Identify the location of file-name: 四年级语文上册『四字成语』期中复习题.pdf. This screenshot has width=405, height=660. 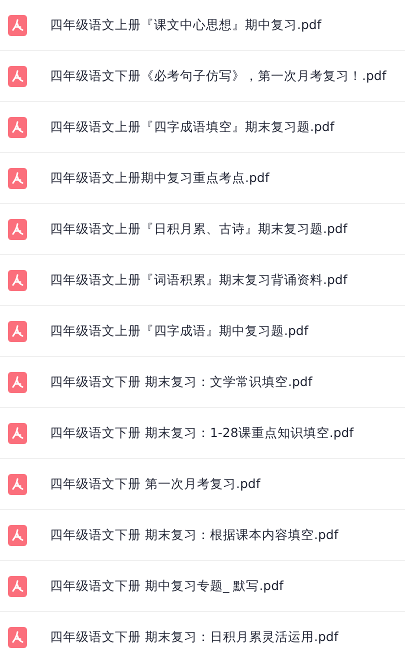
(179, 331).